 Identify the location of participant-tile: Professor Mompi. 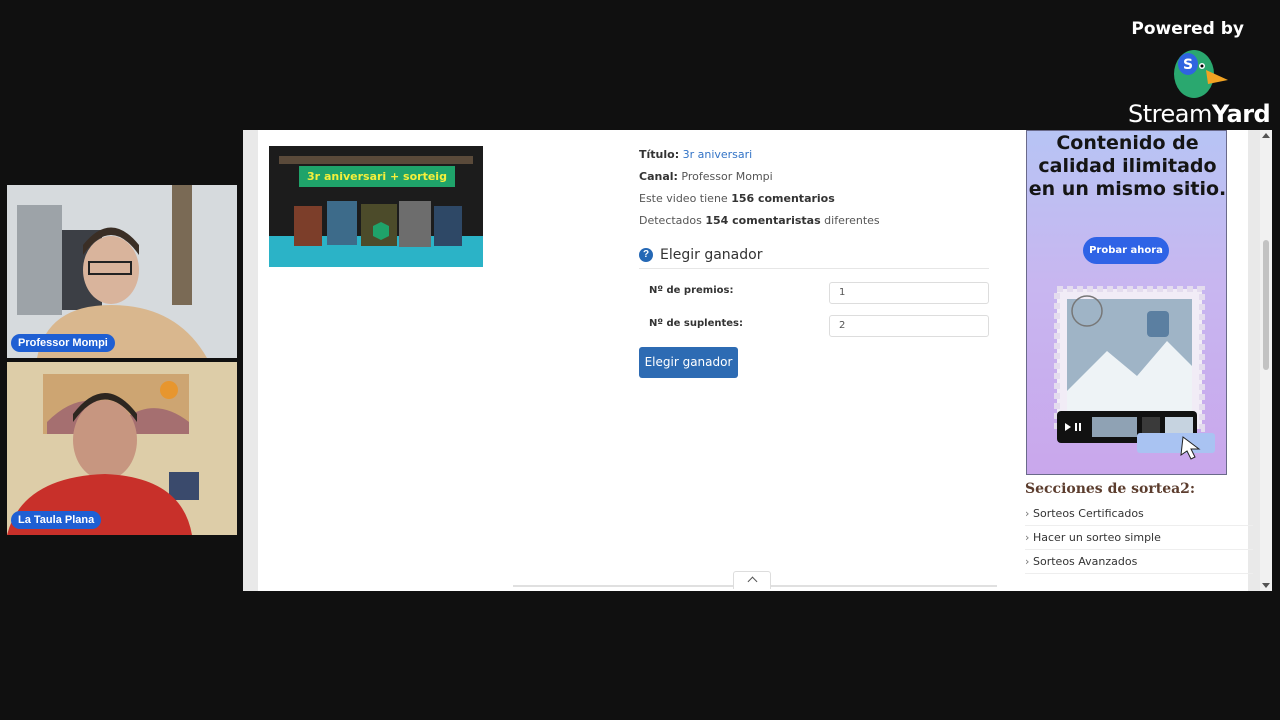
(122, 271).